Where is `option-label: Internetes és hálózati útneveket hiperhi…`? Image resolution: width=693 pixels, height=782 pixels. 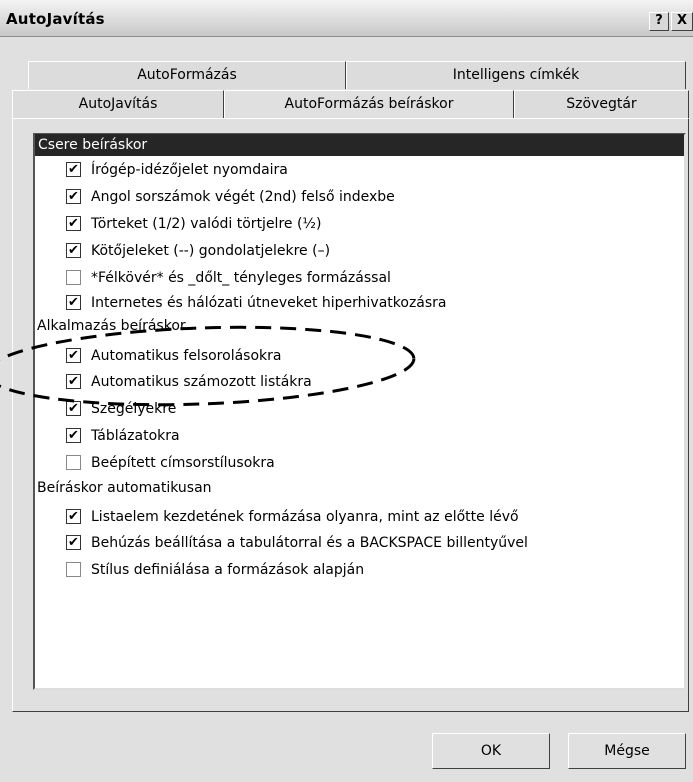 option-label: Internetes és hálózati útneveket hiperhi… is located at coordinates (269, 303).